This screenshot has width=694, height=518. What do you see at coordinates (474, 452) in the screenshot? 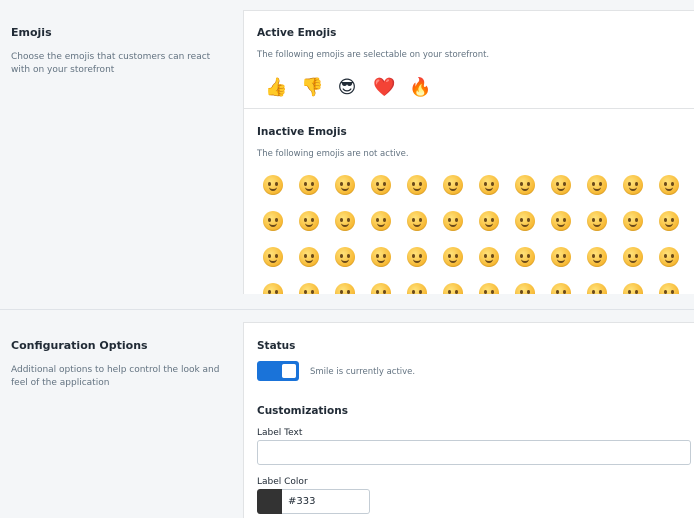
I see `label-text-input` at bounding box center [474, 452].